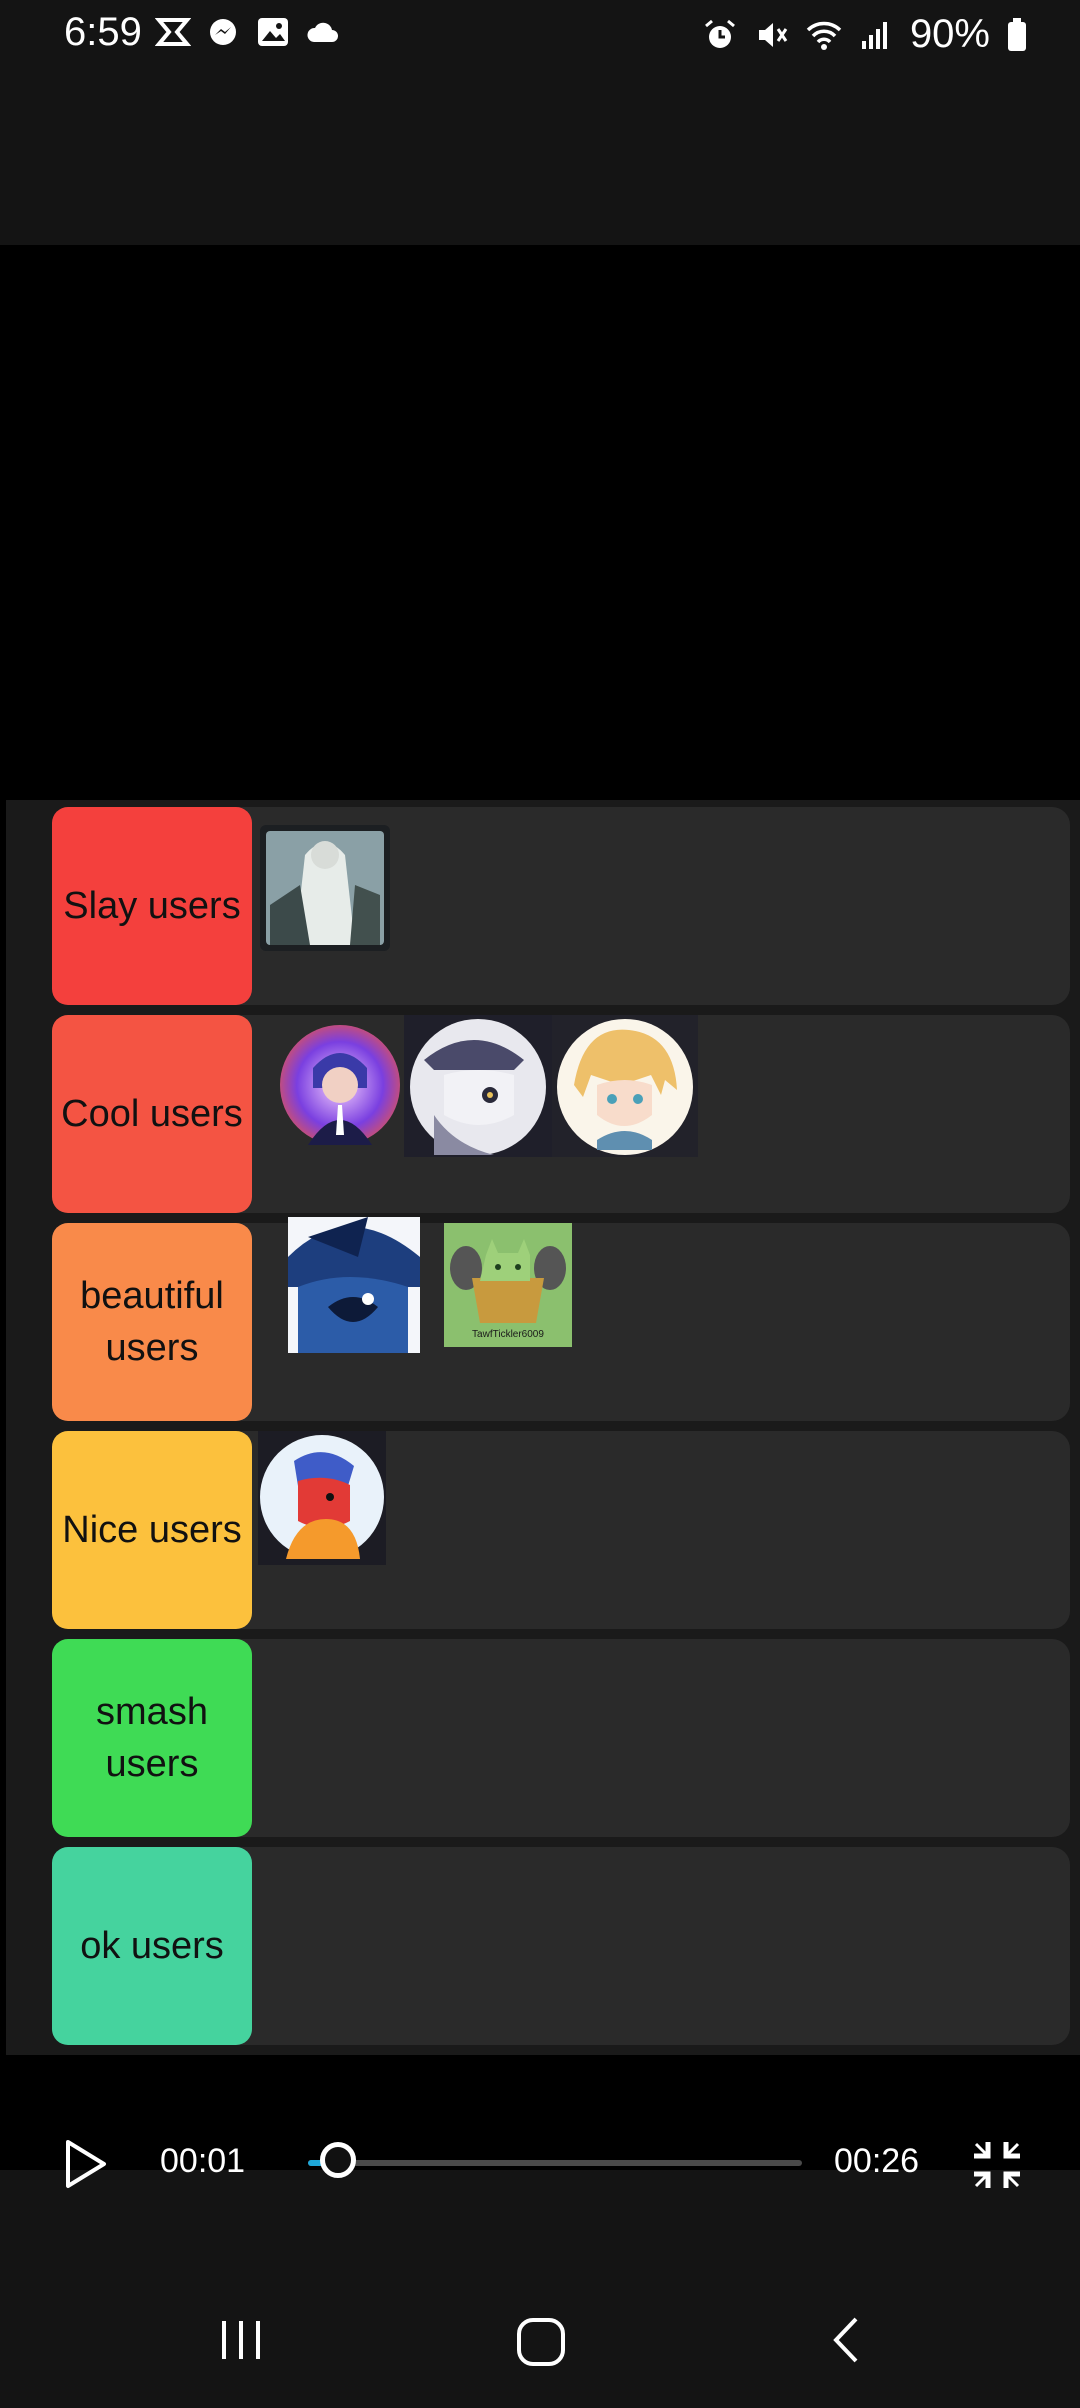 This screenshot has height=2408, width=1080. I want to click on tier-label-beautiful: beautiful users, so click(152, 1322).